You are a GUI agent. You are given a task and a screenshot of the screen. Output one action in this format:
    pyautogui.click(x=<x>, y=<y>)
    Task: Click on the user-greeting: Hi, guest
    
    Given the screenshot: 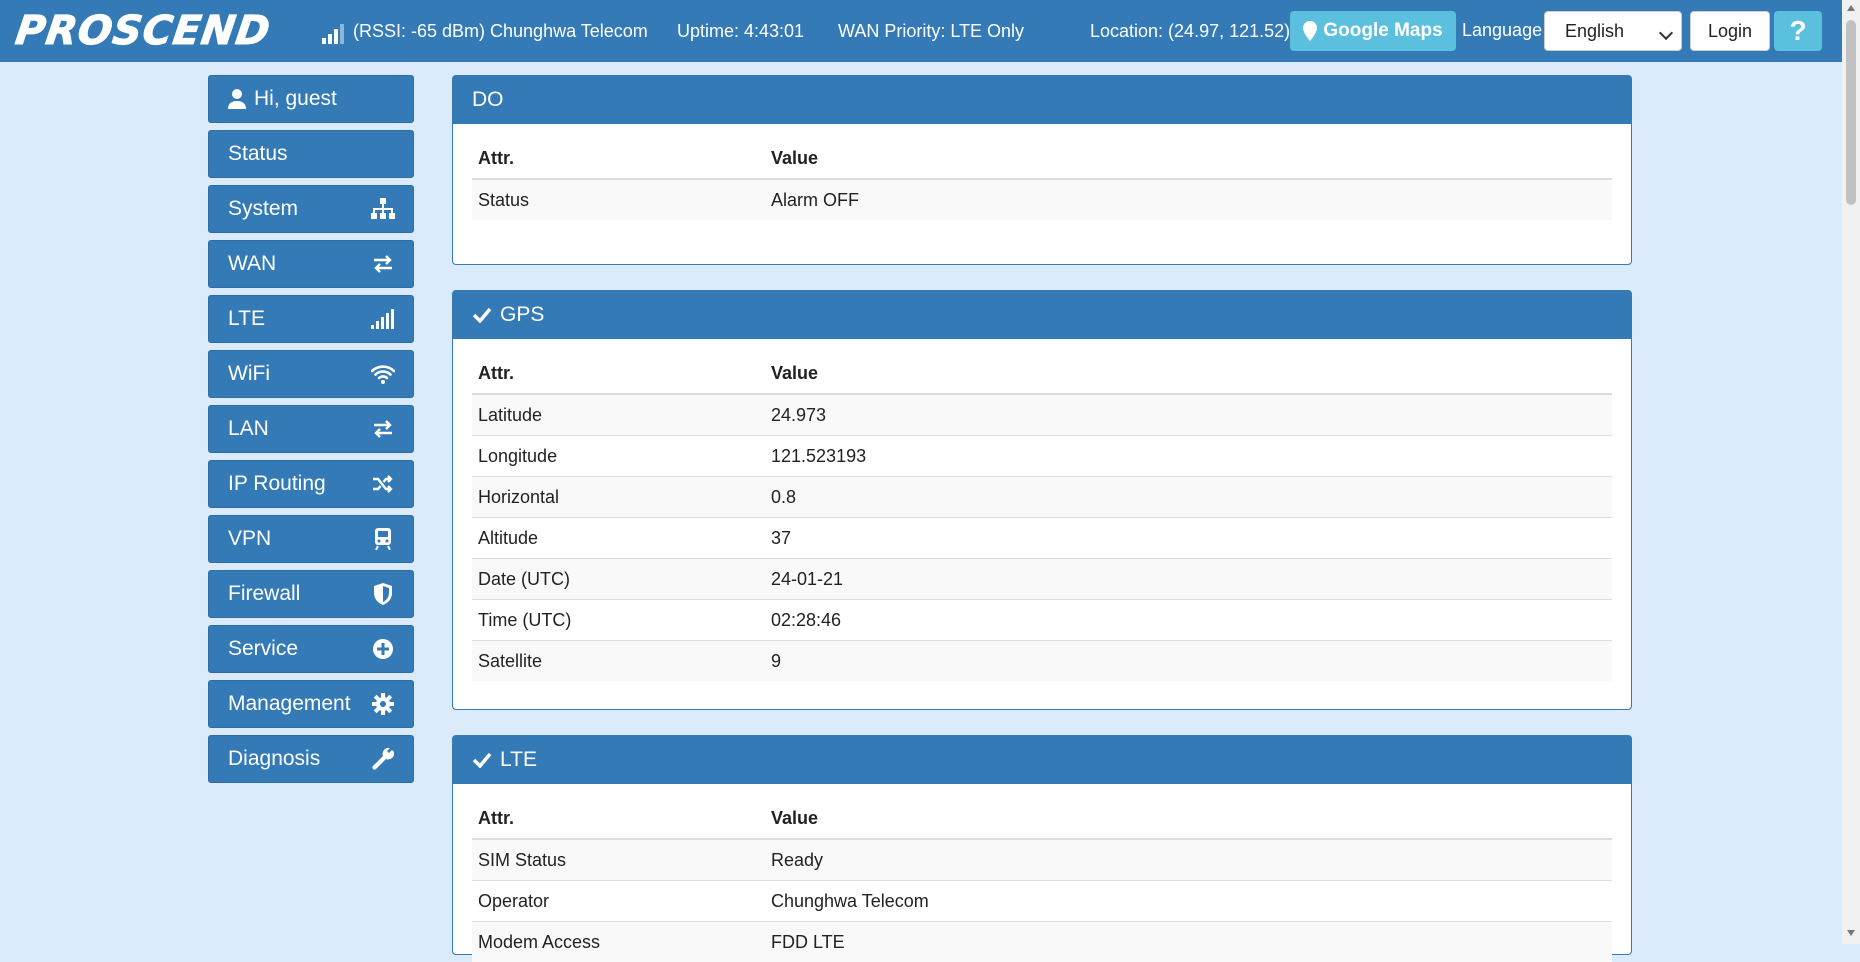 What is the action you would take?
    pyautogui.click(x=311, y=99)
    